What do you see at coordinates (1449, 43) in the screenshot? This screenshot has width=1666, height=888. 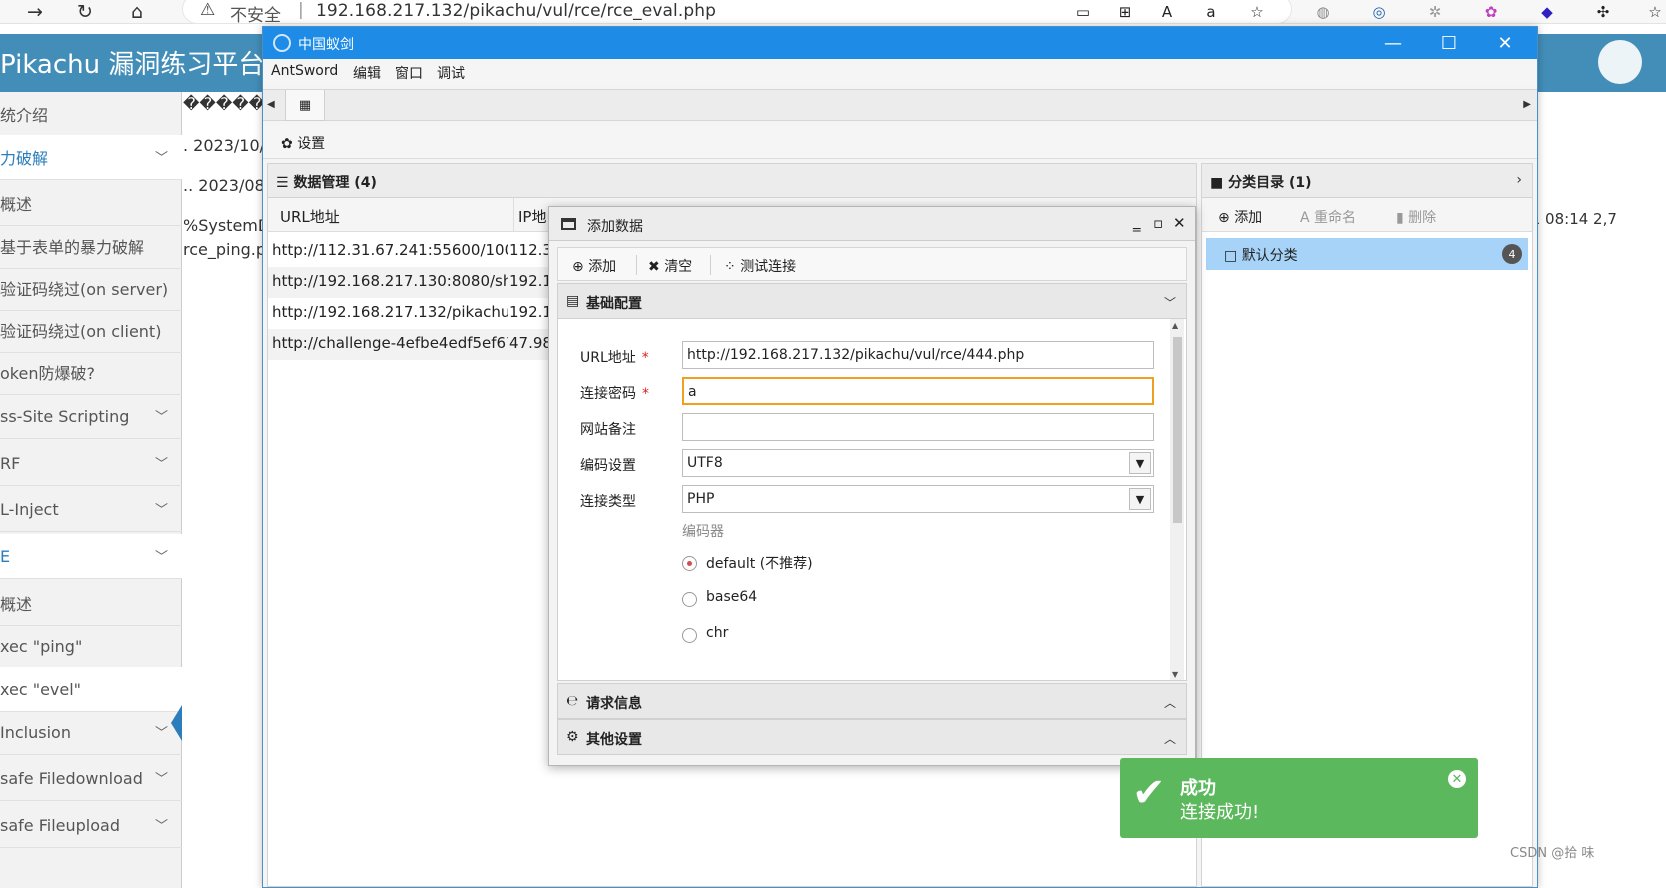 I see `maximize-icon: ☐` at bounding box center [1449, 43].